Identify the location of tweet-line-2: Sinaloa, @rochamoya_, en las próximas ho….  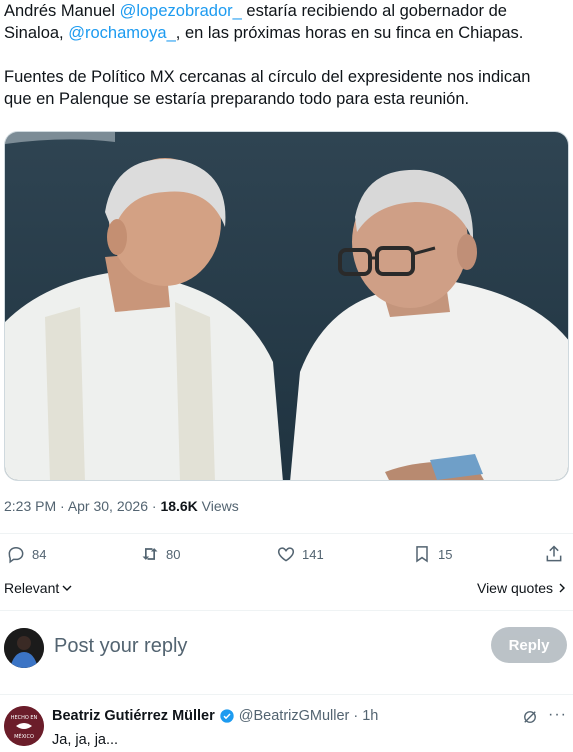
(286, 33).